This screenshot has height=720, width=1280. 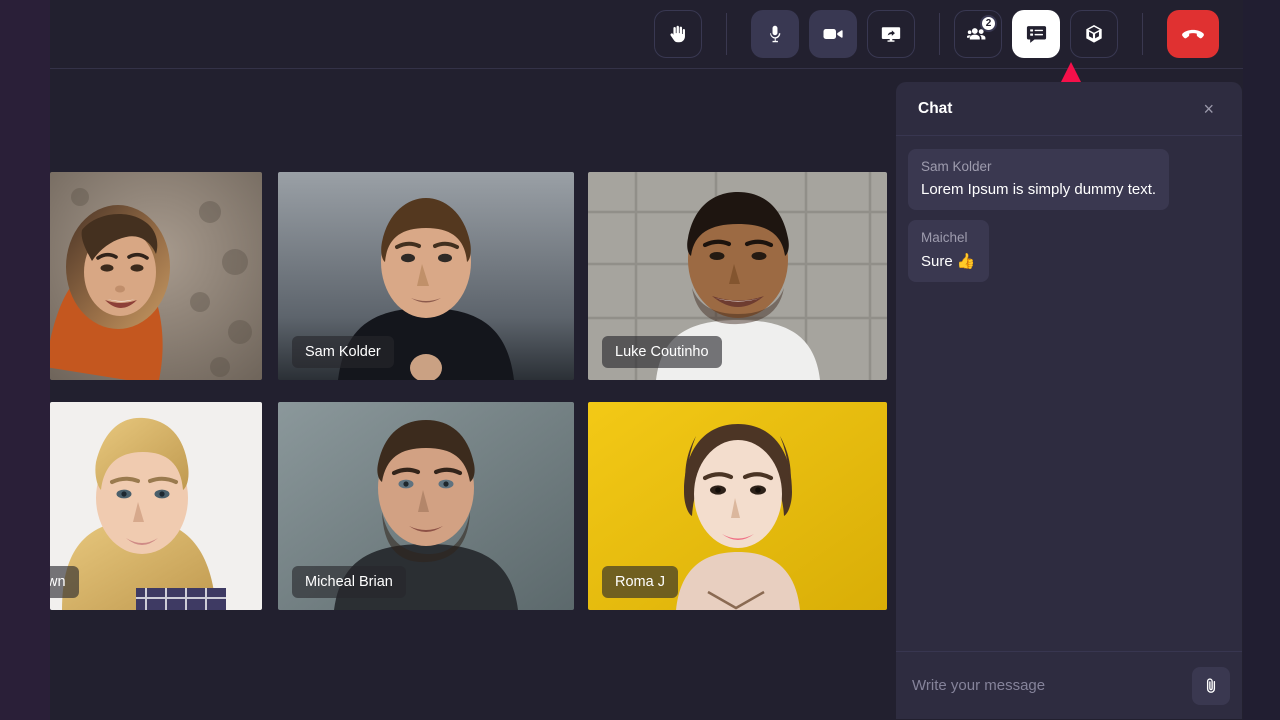 What do you see at coordinates (978, 34) in the screenshot?
I see `participants-button: 2` at bounding box center [978, 34].